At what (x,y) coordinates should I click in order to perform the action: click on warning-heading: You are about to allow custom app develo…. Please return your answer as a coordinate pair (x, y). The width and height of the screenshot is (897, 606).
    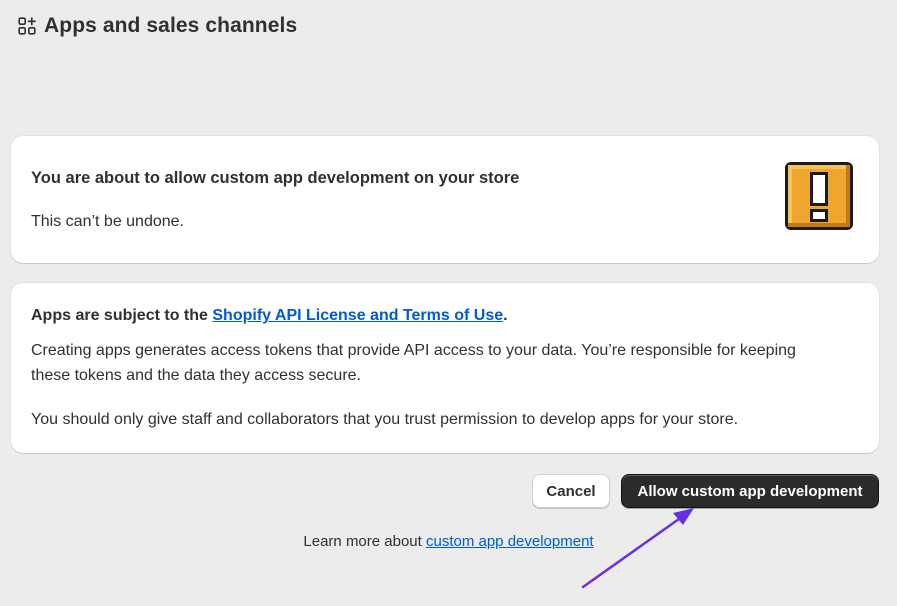
    Looking at the image, I should click on (275, 178).